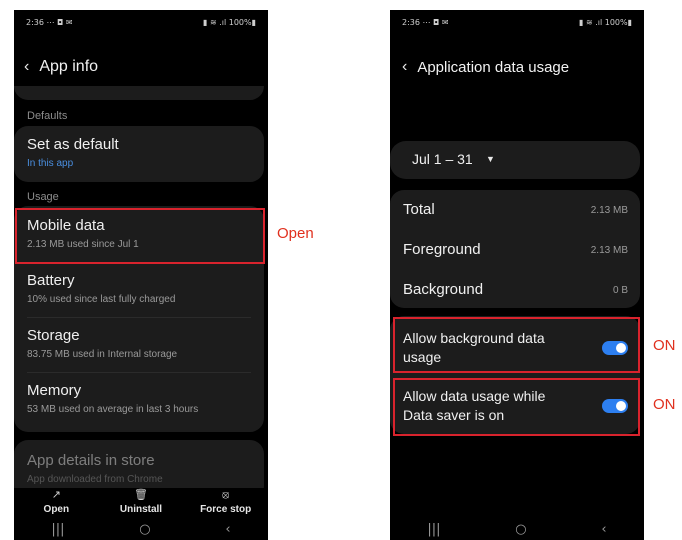 The image size is (682, 540). I want to click on force-stop-button: ⦻ Force stop, so click(226, 506).